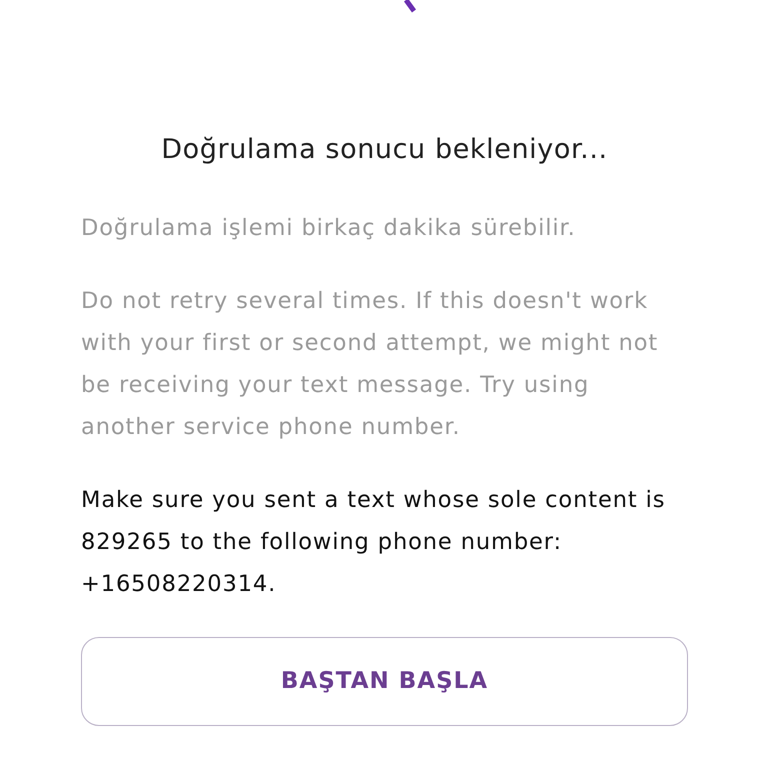 This screenshot has width=768, height=768. Describe the element at coordinates (384, 681) in the screenshot. I see `restart-button: BAŞTAN BAŞLA` at that location.